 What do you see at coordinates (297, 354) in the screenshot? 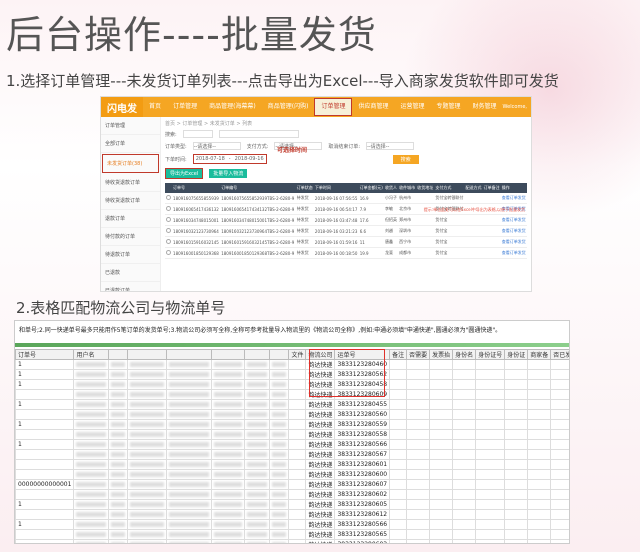
I see `sheet-col-header: 文件` at bounding box center [297, 354].